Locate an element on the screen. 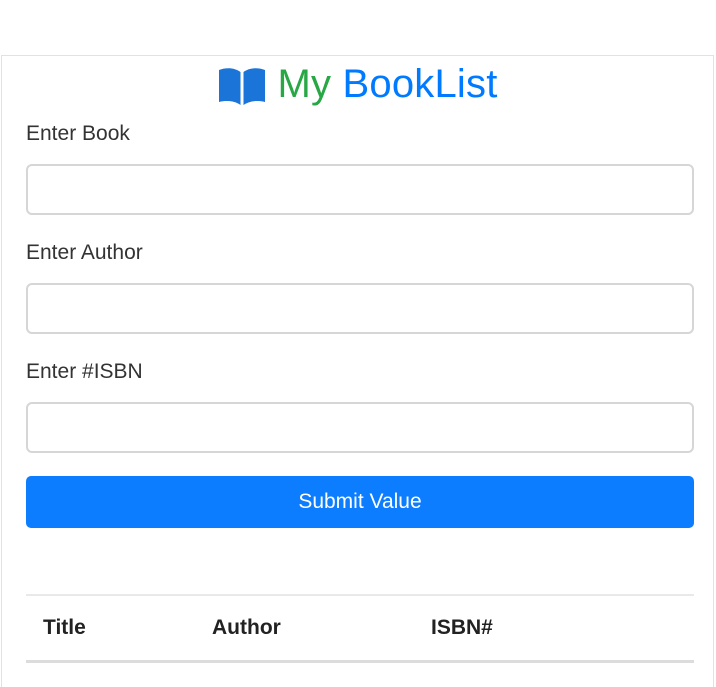 This screenshot has width=716, height=687. table-header-divider is located at coordinates (360, 661).